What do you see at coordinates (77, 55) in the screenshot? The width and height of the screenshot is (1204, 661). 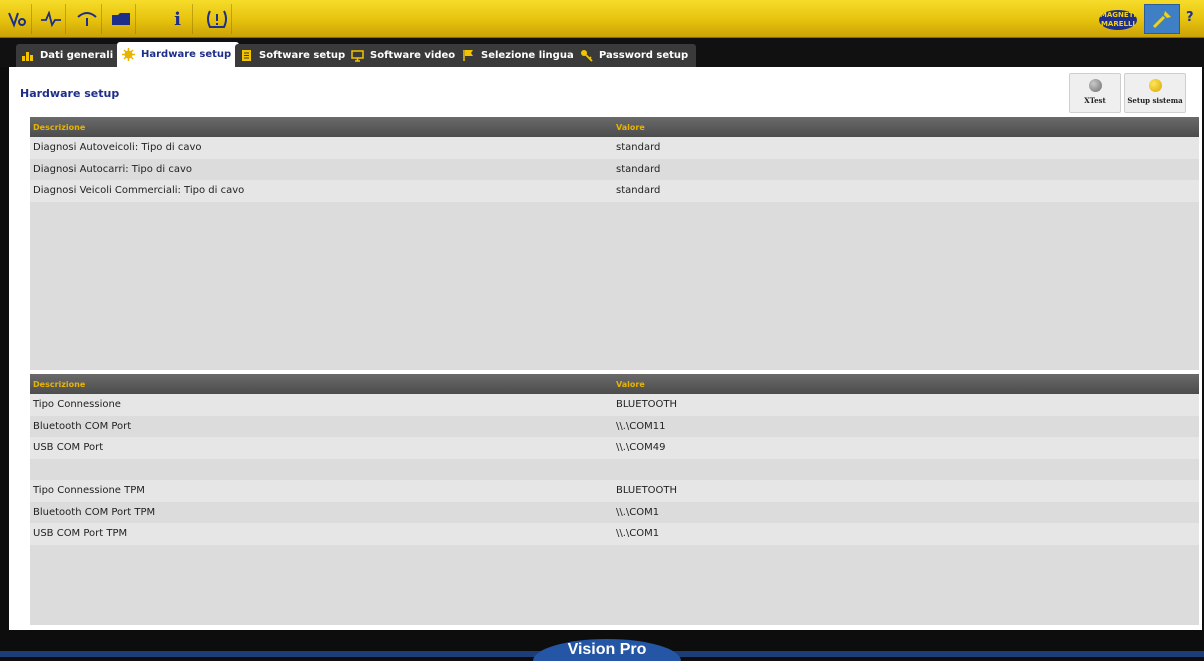 I see `tab-label: Dati generali` at bounding box center [77, 55].